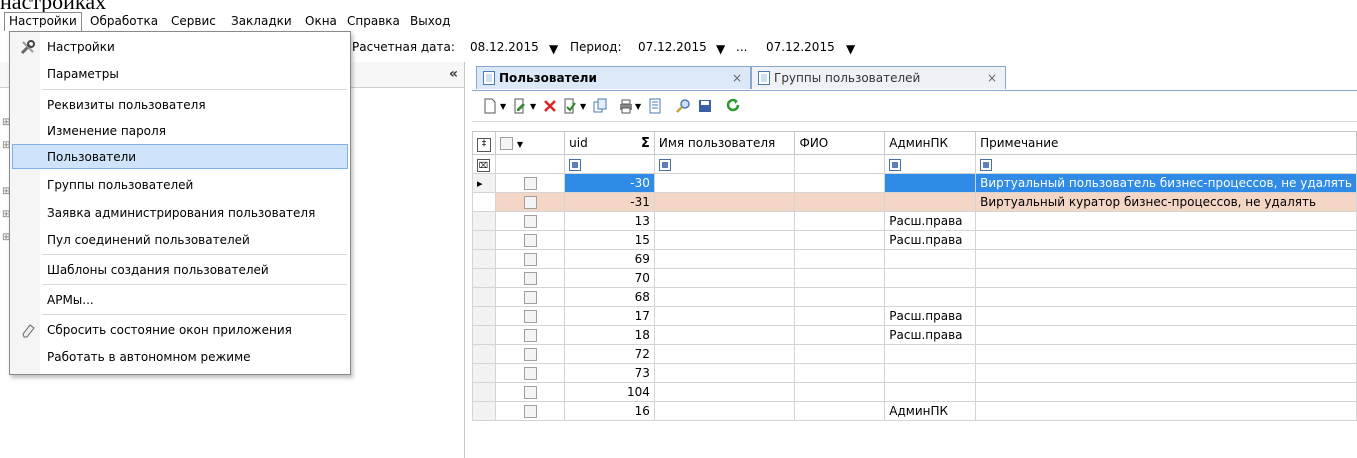  Describe the element at coordinates (600, 106) in the screenshot. I see `copy-icon` at that location.